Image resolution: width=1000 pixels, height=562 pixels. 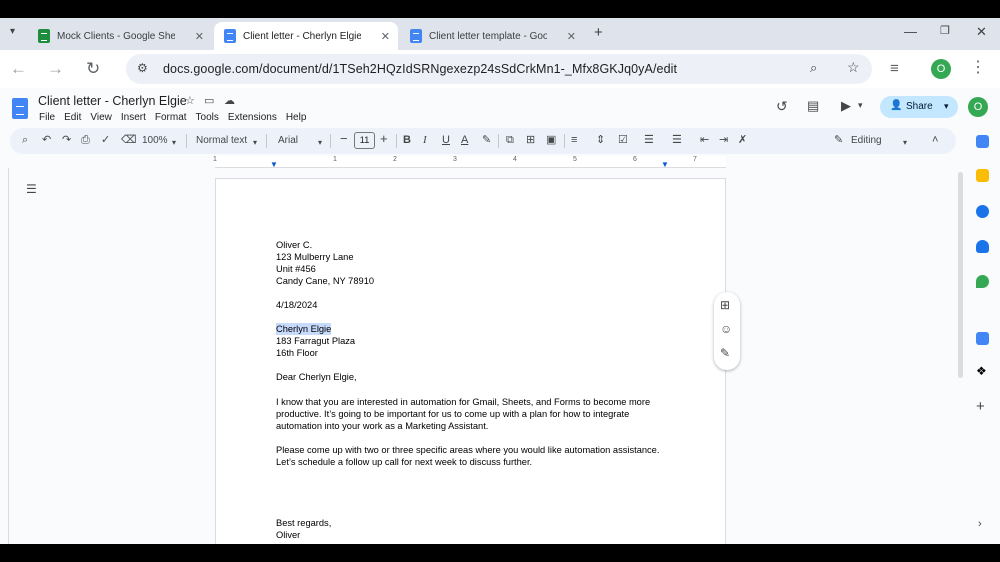 What do you see at coordinates (72, 117) in the screenshot?
I see `menu-edit: Edit` at bounding box center [72, 117].